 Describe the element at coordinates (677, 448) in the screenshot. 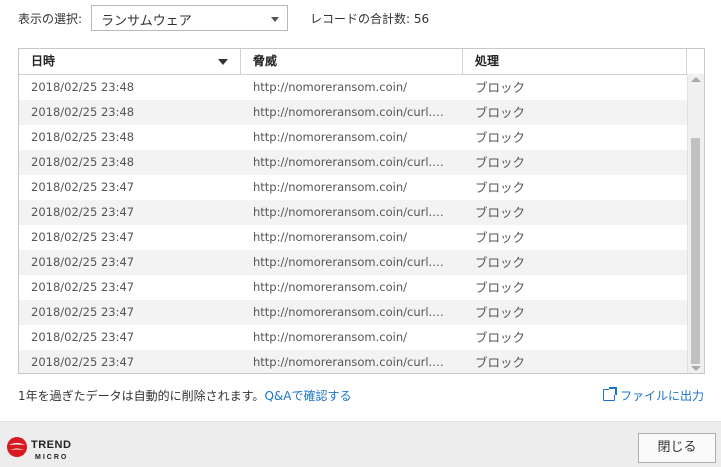

I see `close-button: 閉じる` at that location.